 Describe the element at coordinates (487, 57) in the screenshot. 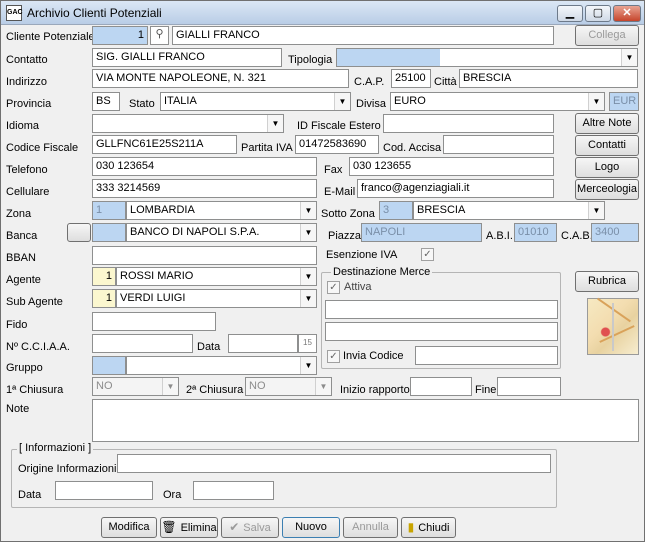

I see `tipologia-select: ▼` at that location.